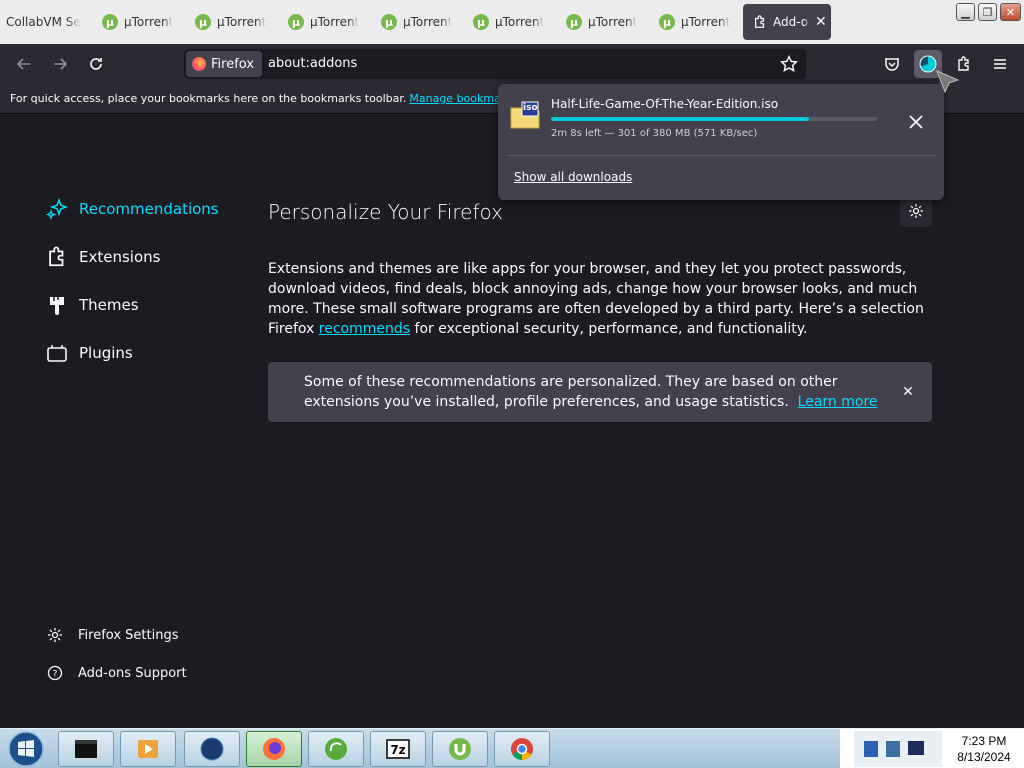  What do you see at coordinates (109, 305) in the screenshot?
I see `category-label: Themes` at bounding box center [109, 305].